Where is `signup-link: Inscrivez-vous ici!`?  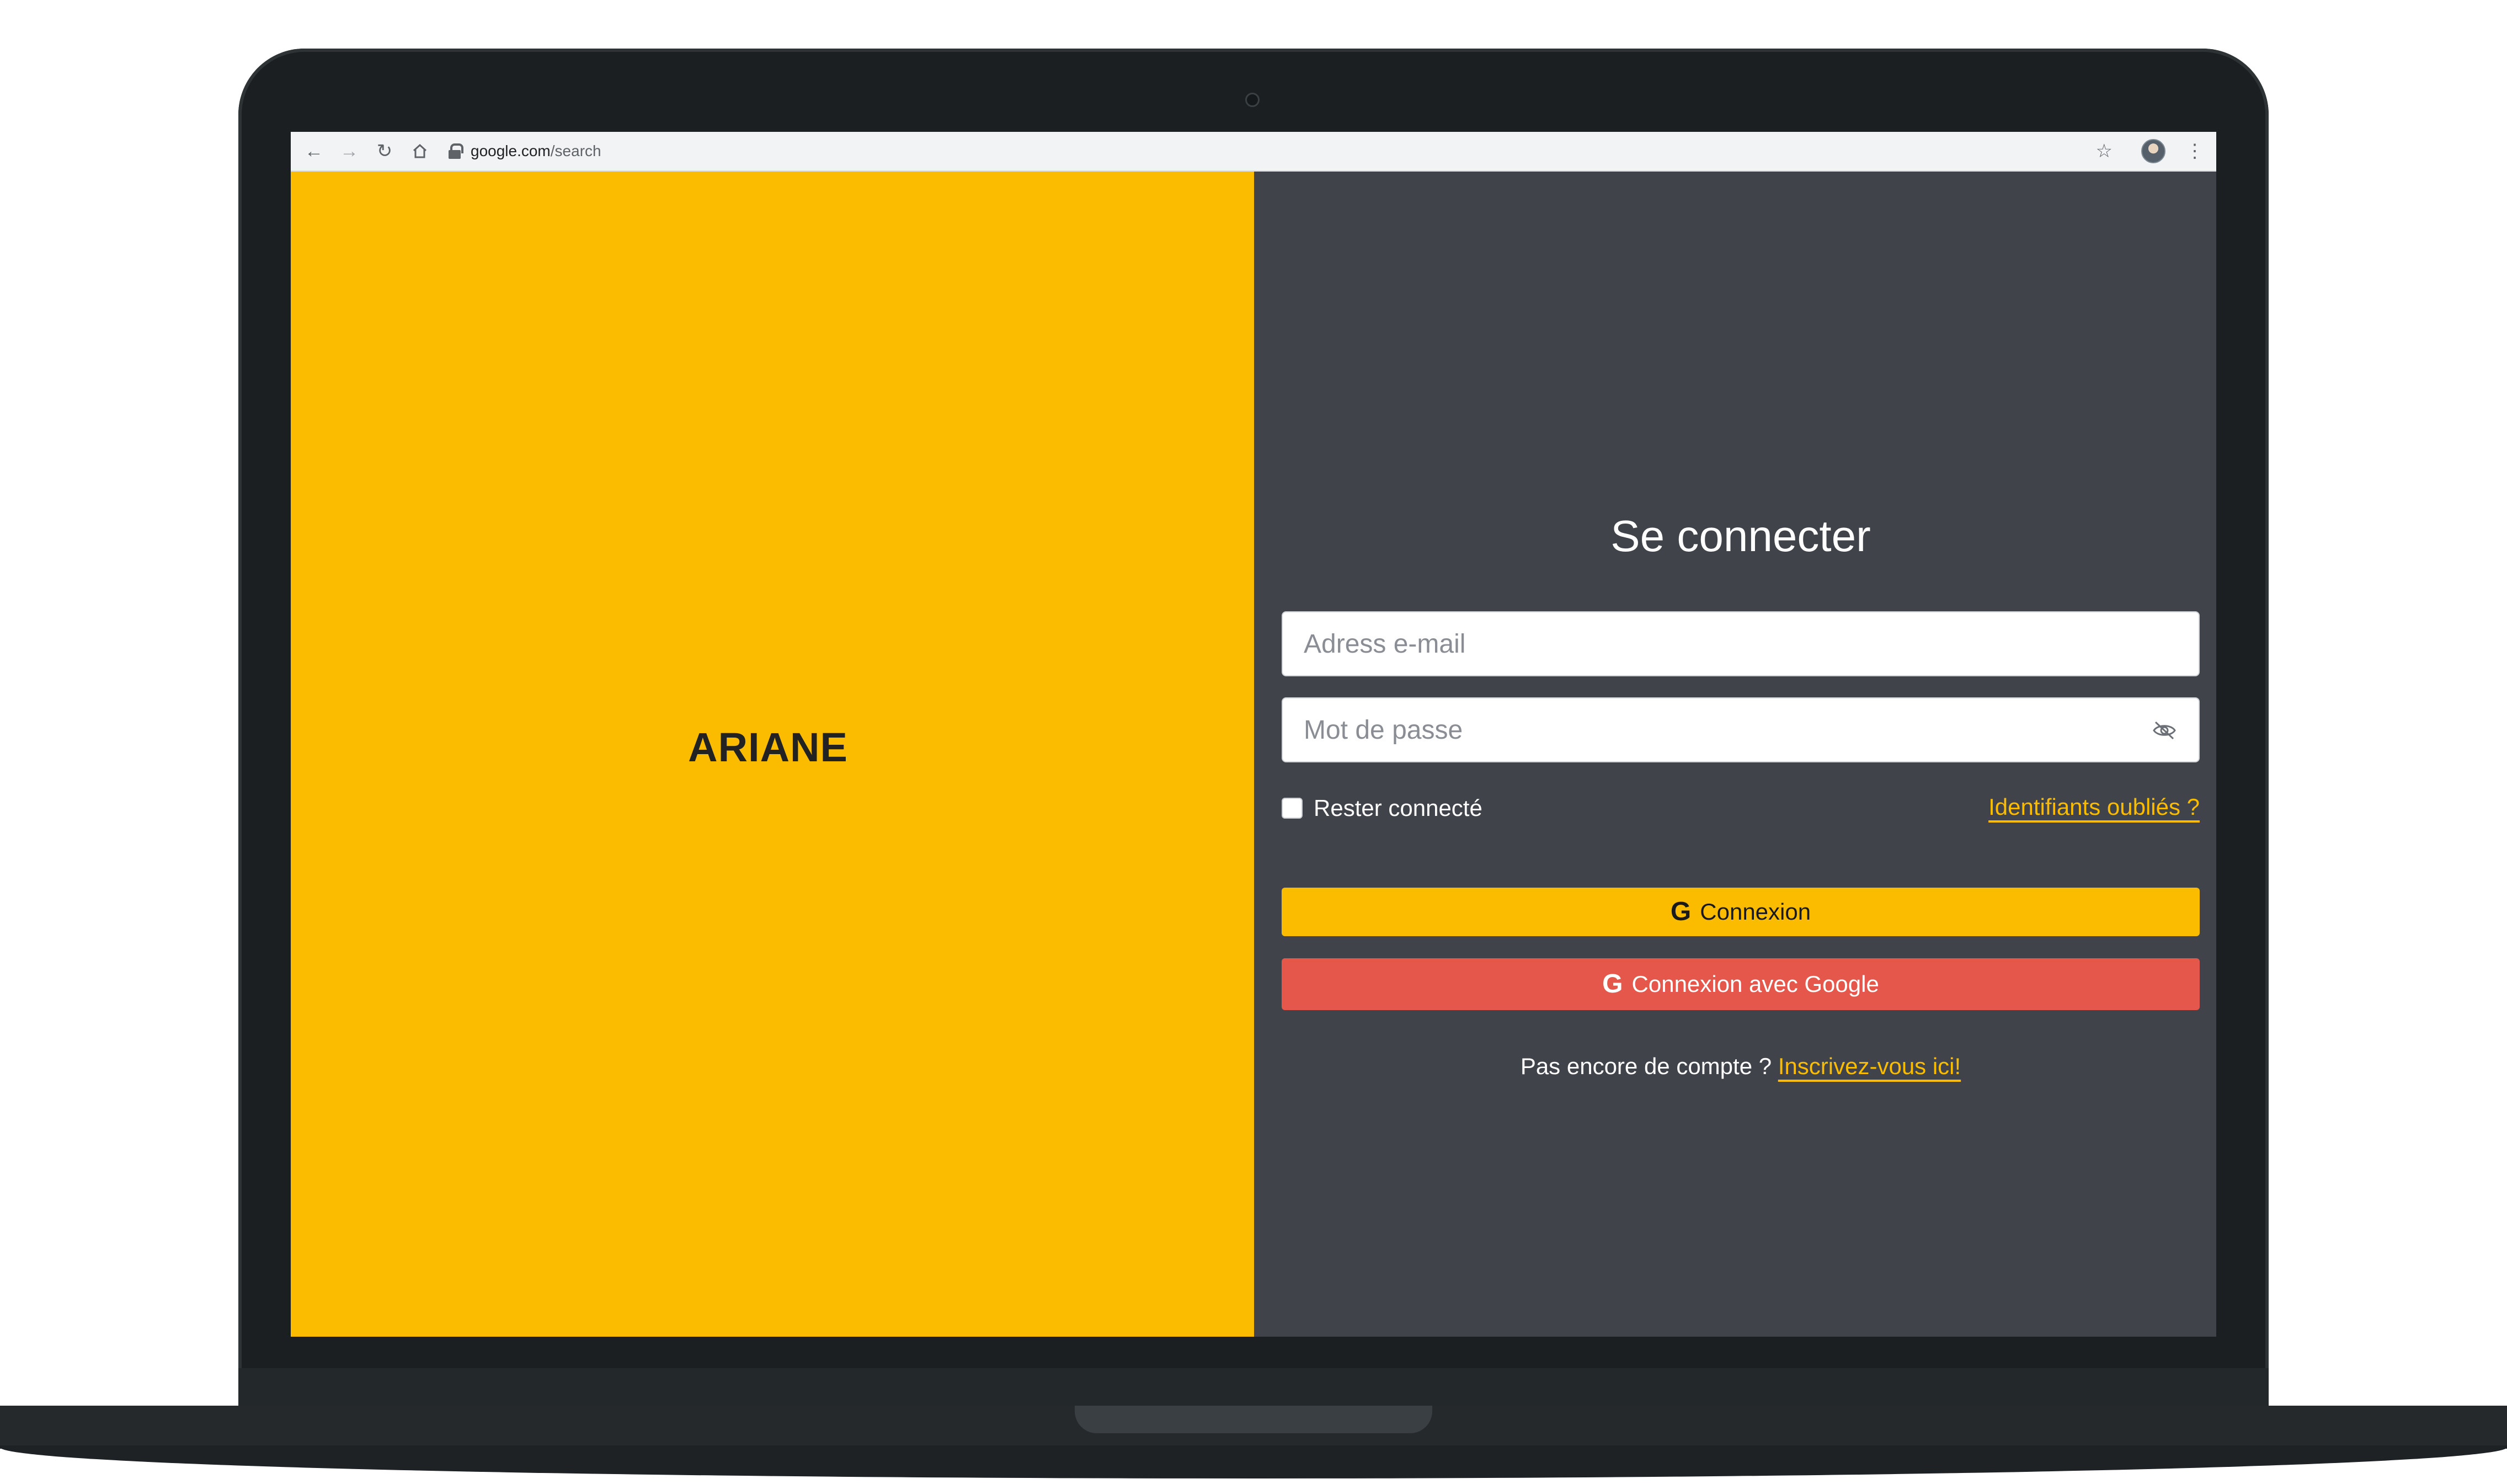 signup-link: Inscrivez-vous ici! is located at coordinates (1869, 1066).